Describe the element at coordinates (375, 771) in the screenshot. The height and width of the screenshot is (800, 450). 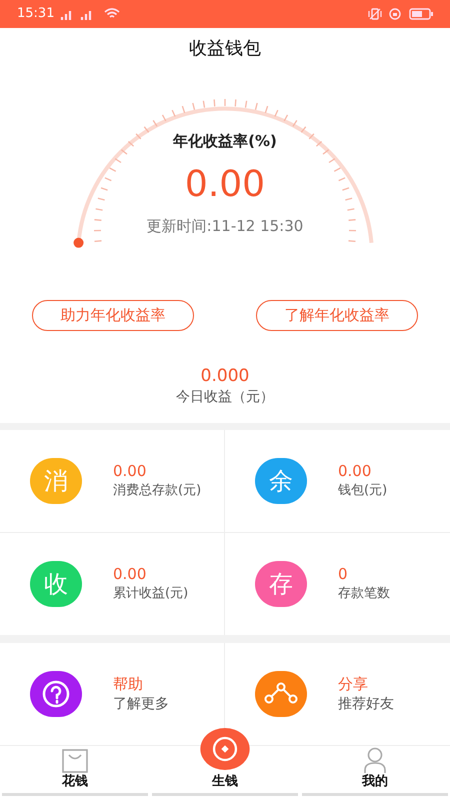
I see `tab-item: 我的` at that location.